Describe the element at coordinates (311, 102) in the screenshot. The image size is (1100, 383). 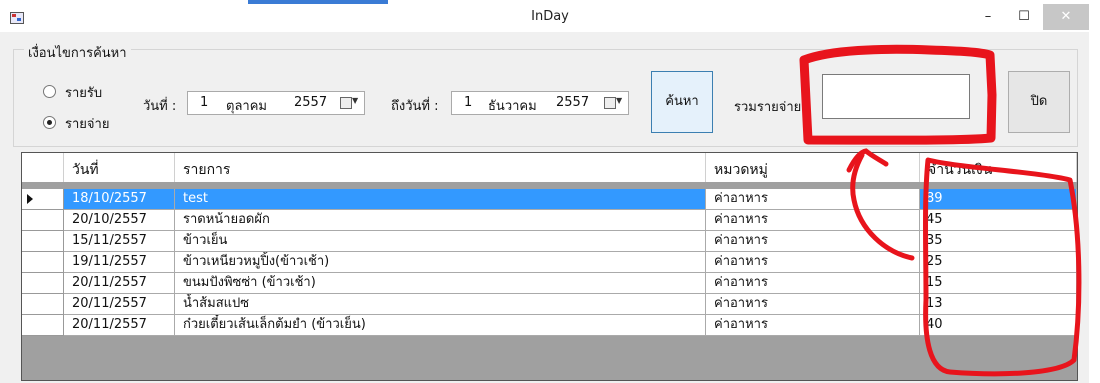
I see `from-date-year: 2557` at that location.